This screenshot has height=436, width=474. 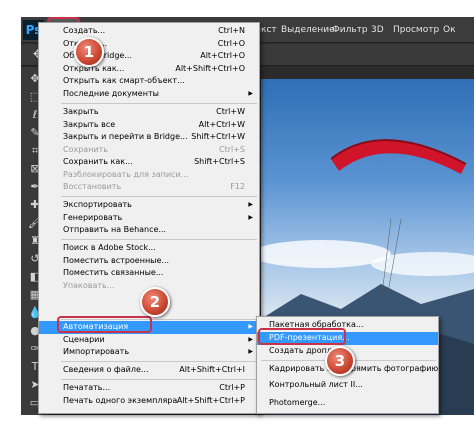 I want to click on menu-item-print: Печатать... Ctrl+P, so click(x=149, y=388).